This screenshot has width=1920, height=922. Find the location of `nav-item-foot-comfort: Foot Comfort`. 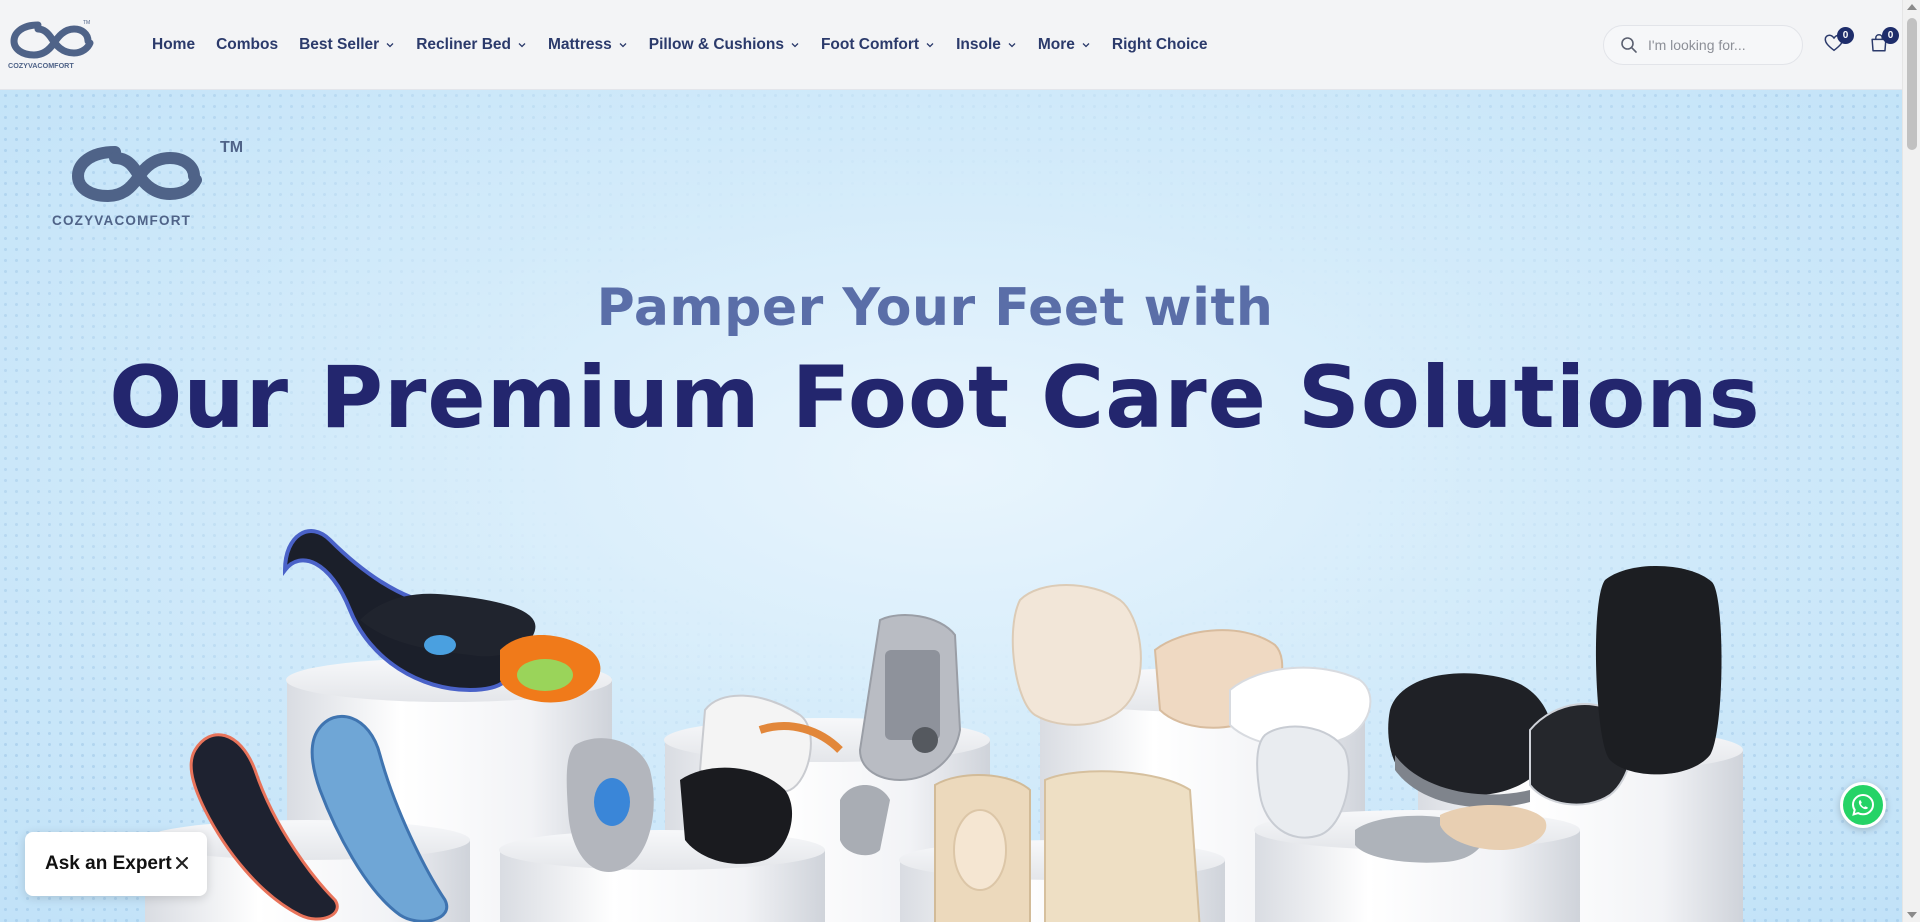

nav-item-foot-comfort: Foot Comfort is located at coordinates (878, 45).